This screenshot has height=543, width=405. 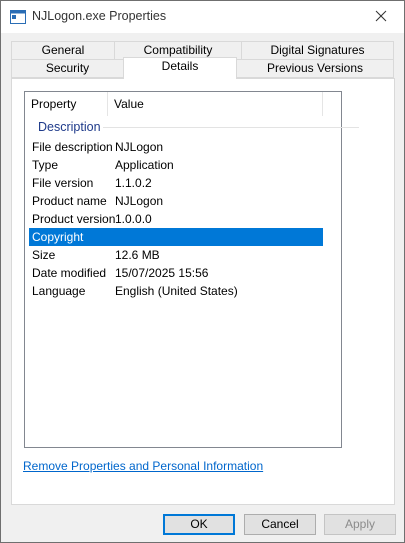 I want to click on list-row: Date modified 15/07/2025 15:56, so click(x=176, y=273).